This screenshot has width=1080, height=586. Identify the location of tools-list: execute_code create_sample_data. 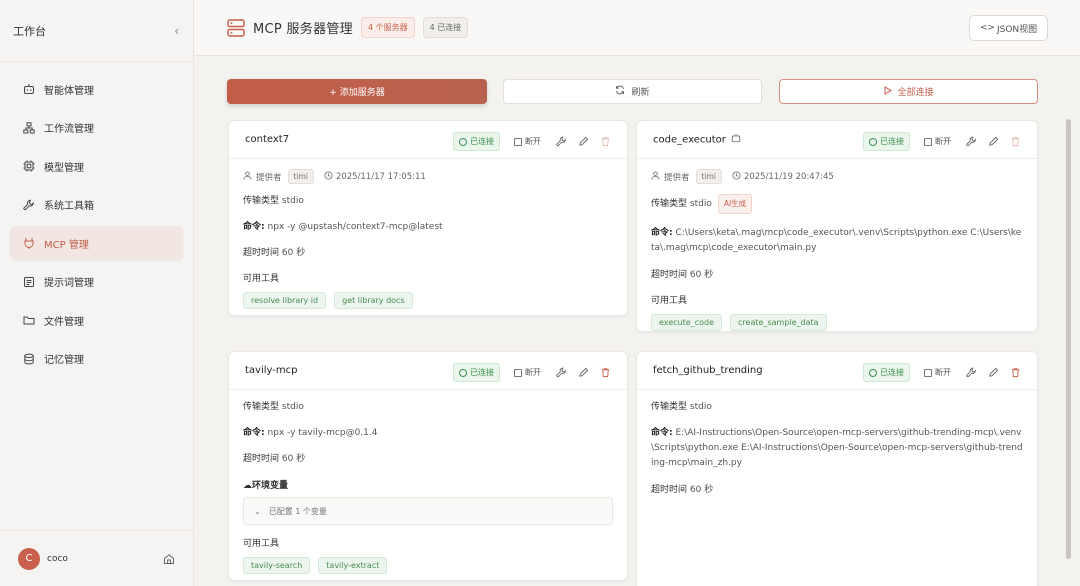
(837, 322).